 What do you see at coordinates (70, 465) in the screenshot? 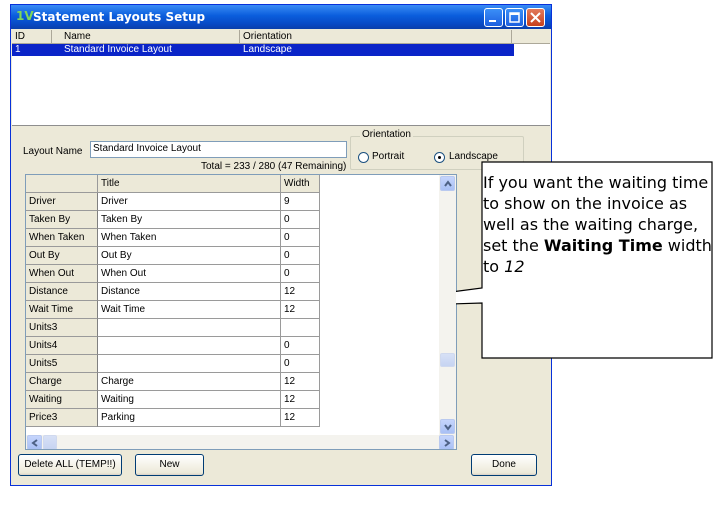
I see `delete-all-button: Delete ALL (TEMP!!)` at bounding box center [70, 465].